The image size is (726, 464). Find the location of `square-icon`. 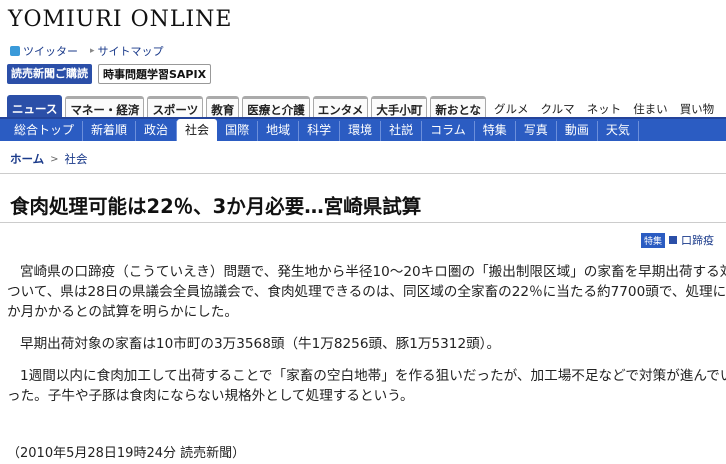

square-icon is located at coordinates (673, 240).